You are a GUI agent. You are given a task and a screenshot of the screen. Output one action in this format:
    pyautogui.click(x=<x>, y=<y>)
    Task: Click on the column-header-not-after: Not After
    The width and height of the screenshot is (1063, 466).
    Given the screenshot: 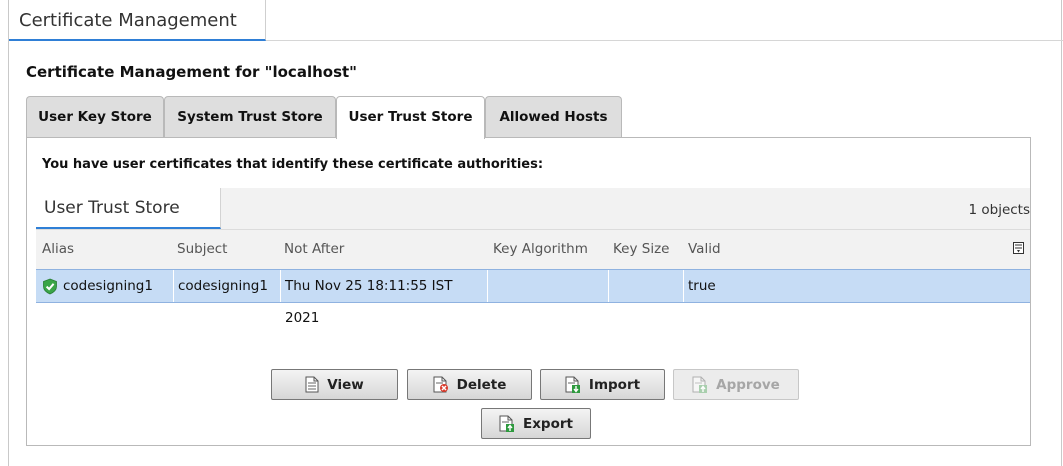 What is the action you would take?
    pyautogui.click(x=314, y=249)
    